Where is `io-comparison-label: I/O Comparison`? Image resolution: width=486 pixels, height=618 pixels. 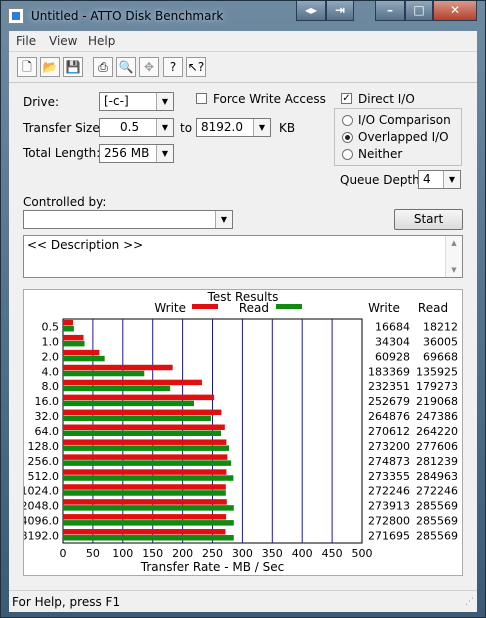 io-comparison-label: I/O Comparison is located at coordinates (404, 120).